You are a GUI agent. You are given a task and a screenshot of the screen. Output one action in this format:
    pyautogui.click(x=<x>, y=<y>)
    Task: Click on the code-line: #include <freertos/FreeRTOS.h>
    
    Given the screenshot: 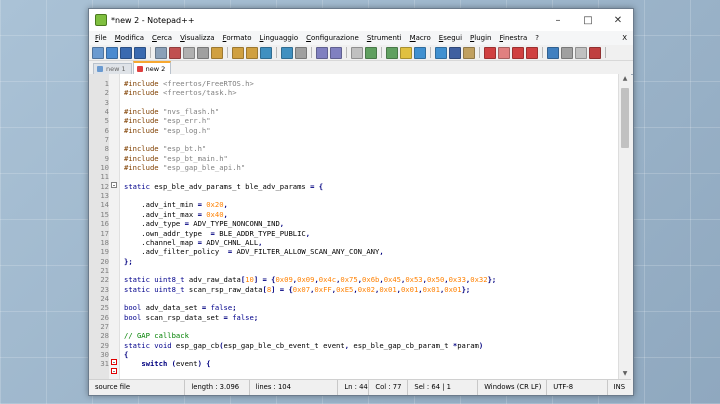 What is the action you would take?
    pyautogui.click(x=371, y=83)
    